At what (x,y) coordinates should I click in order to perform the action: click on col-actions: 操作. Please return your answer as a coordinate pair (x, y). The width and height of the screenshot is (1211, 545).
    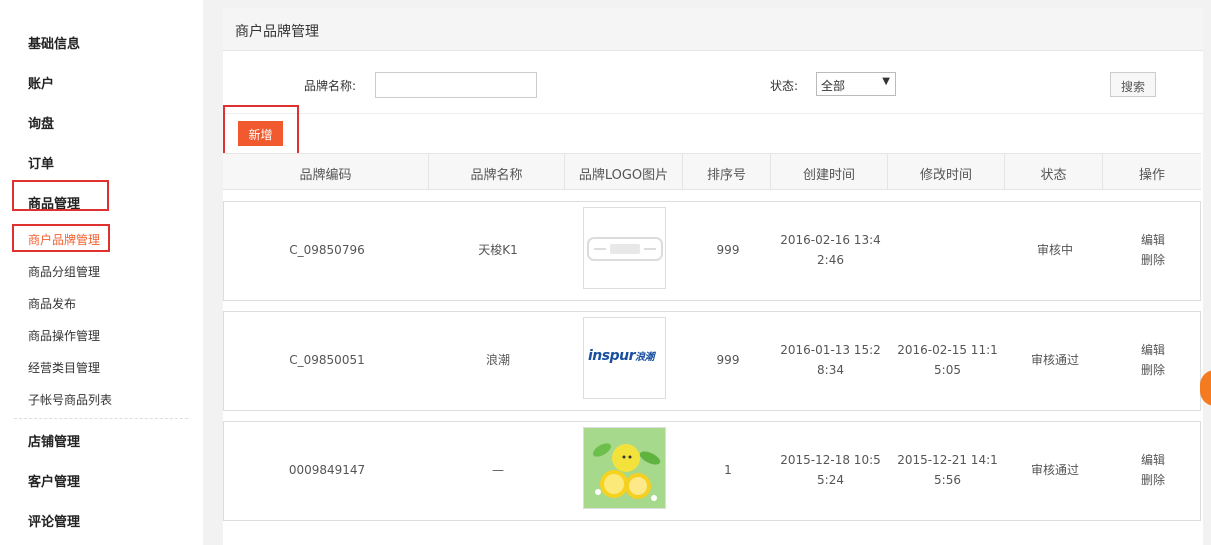
    Looking at the image, I should click on (1151, 175).